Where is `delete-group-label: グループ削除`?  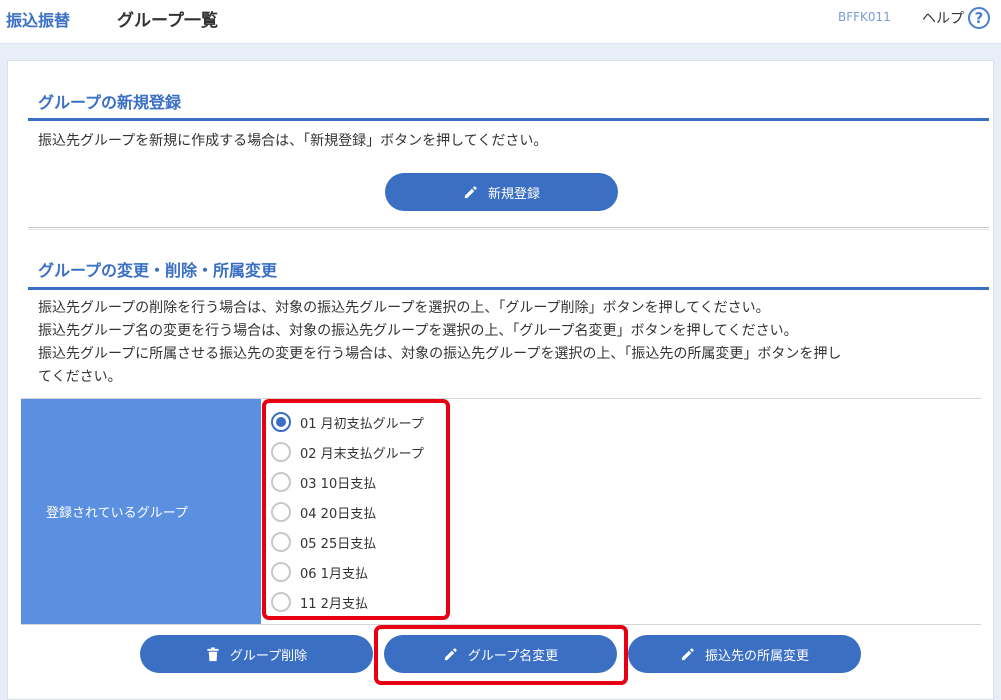
delete-group-label: グループ削除 is located at coordinates (268, 656).